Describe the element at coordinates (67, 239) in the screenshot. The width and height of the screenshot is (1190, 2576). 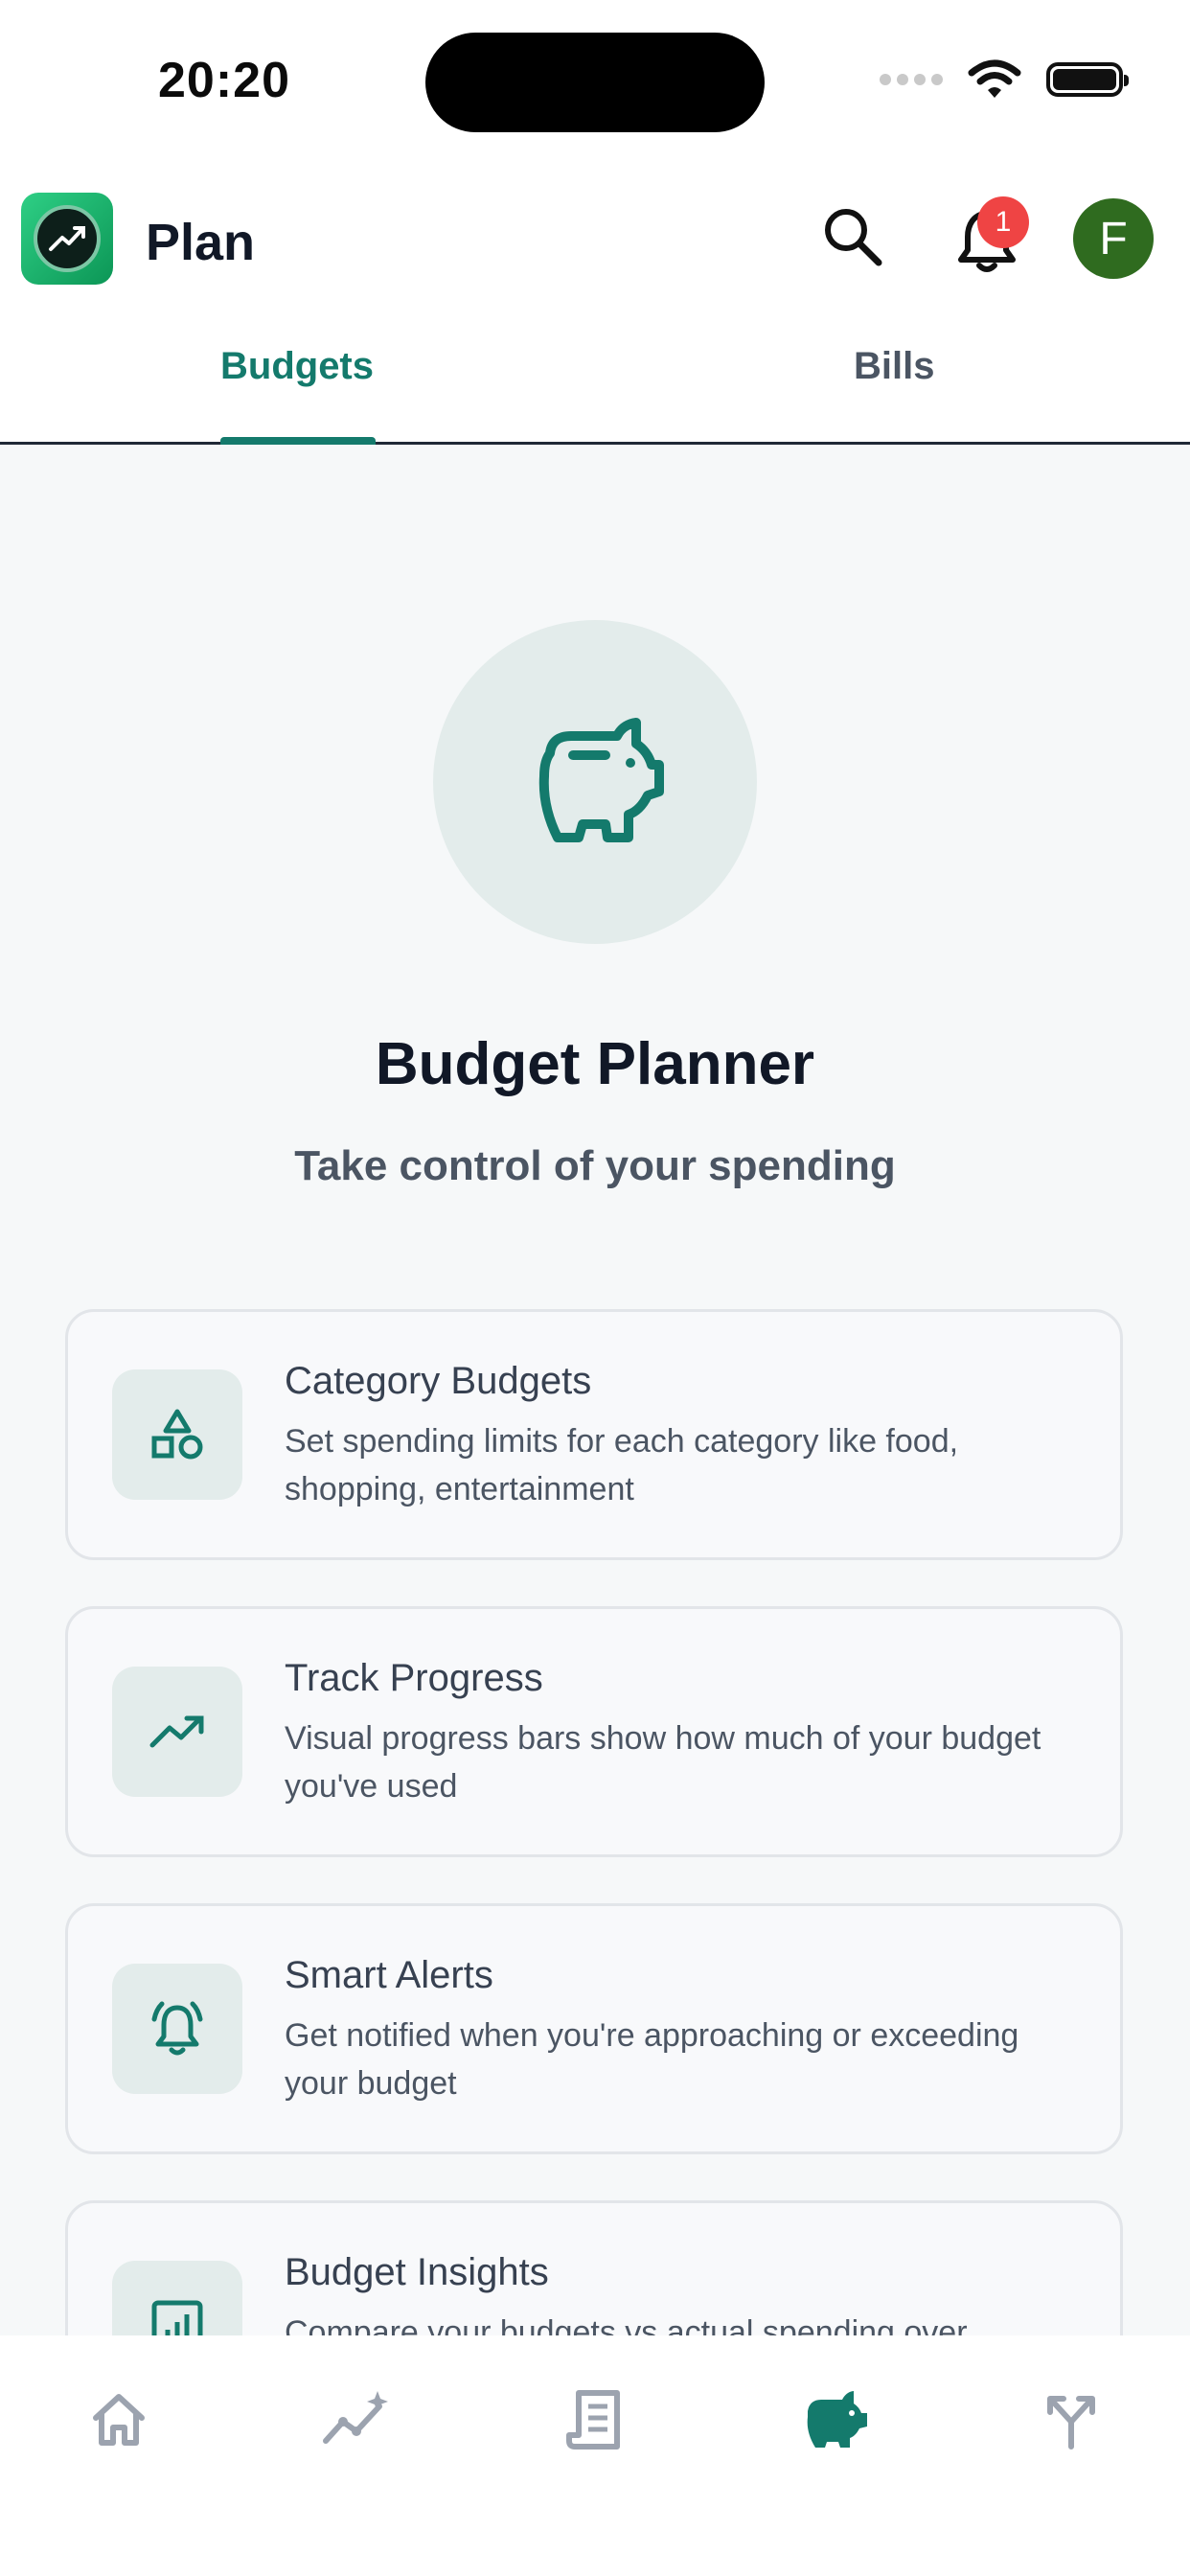
I see `app-logo` at that location.